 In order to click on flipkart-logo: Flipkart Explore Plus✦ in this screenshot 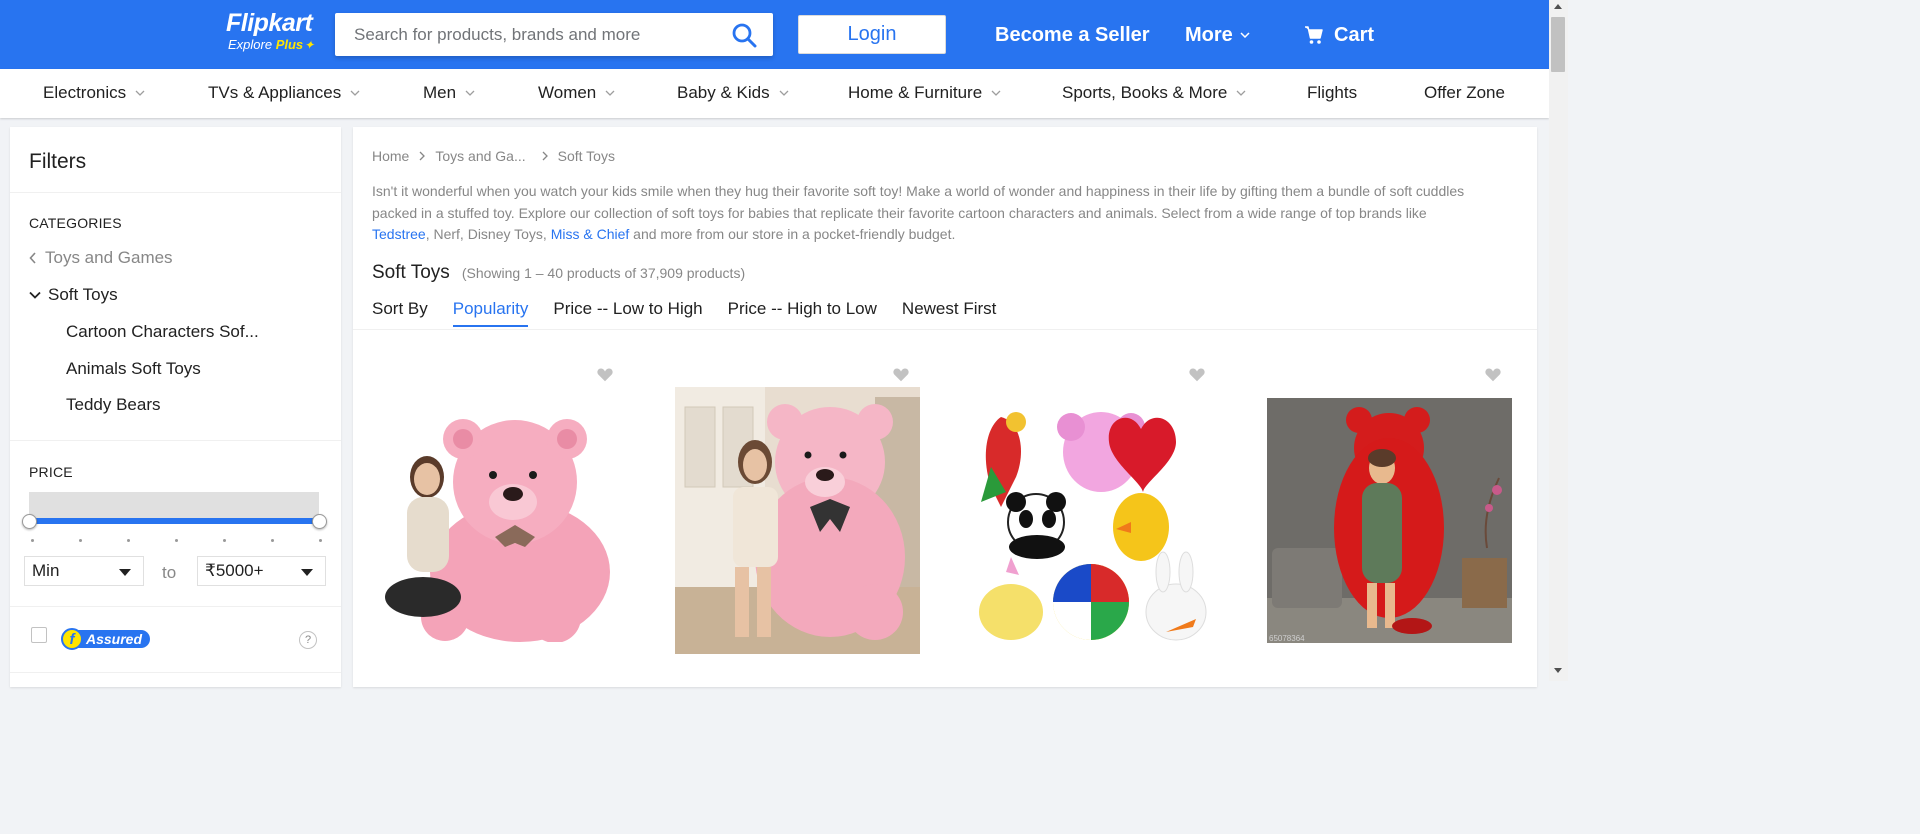, I will do `click(270, 31)`.